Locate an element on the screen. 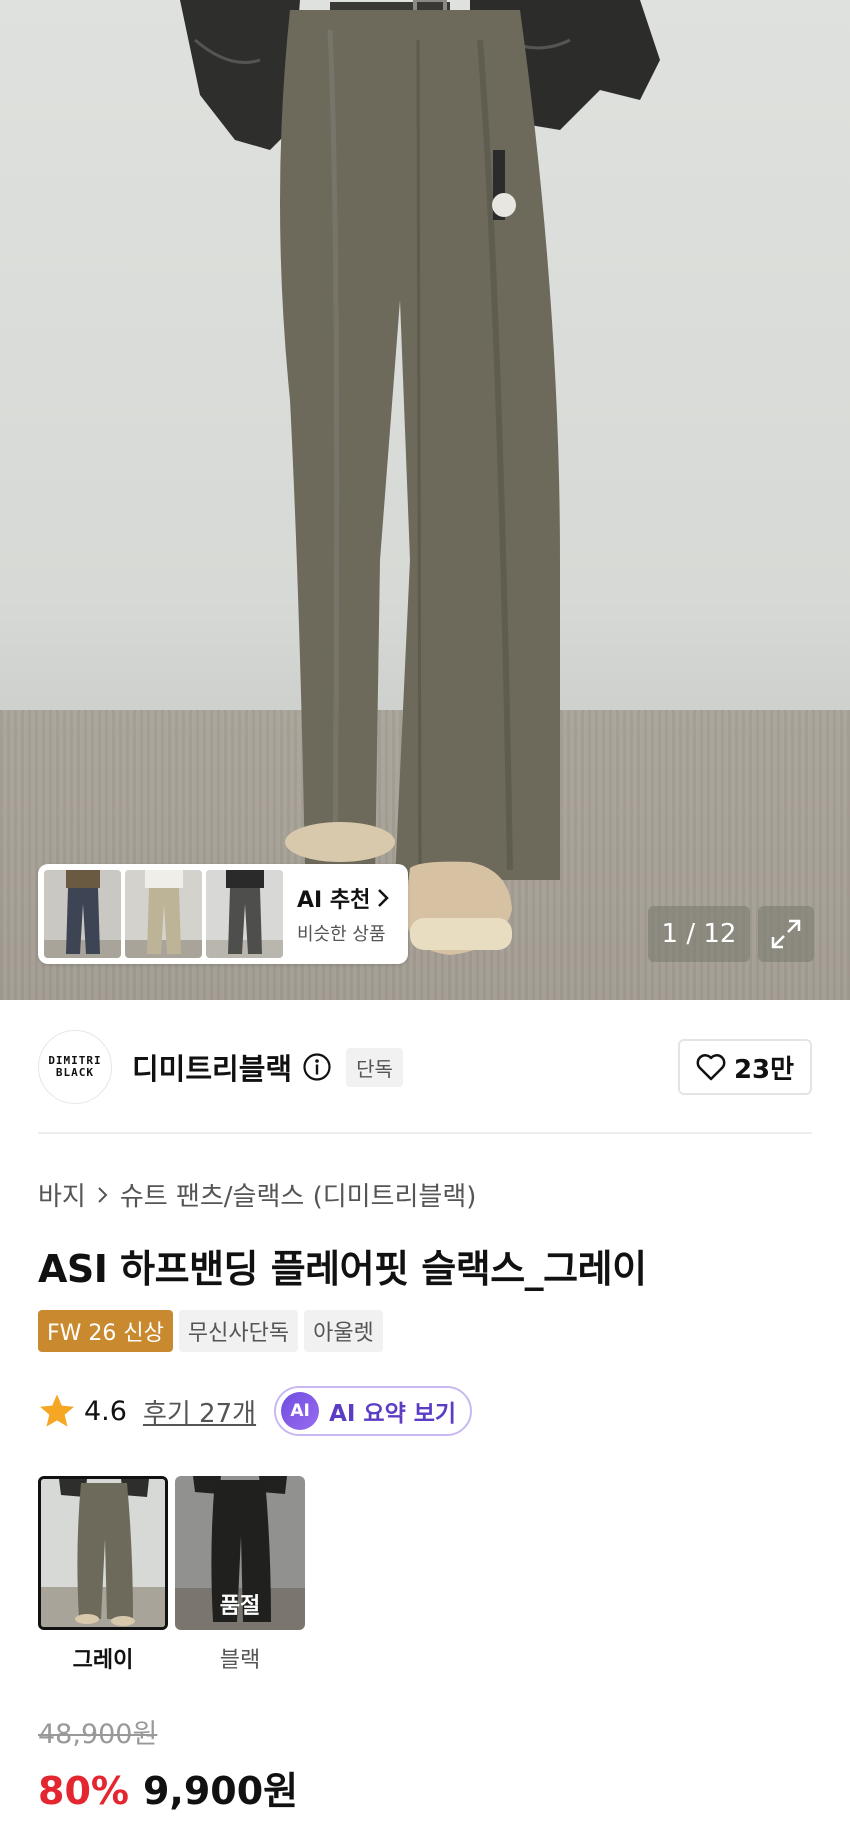 The image size is (850, 1832). brand-logo: DIMITRI BLACK is located at coordinates (75, 1067).